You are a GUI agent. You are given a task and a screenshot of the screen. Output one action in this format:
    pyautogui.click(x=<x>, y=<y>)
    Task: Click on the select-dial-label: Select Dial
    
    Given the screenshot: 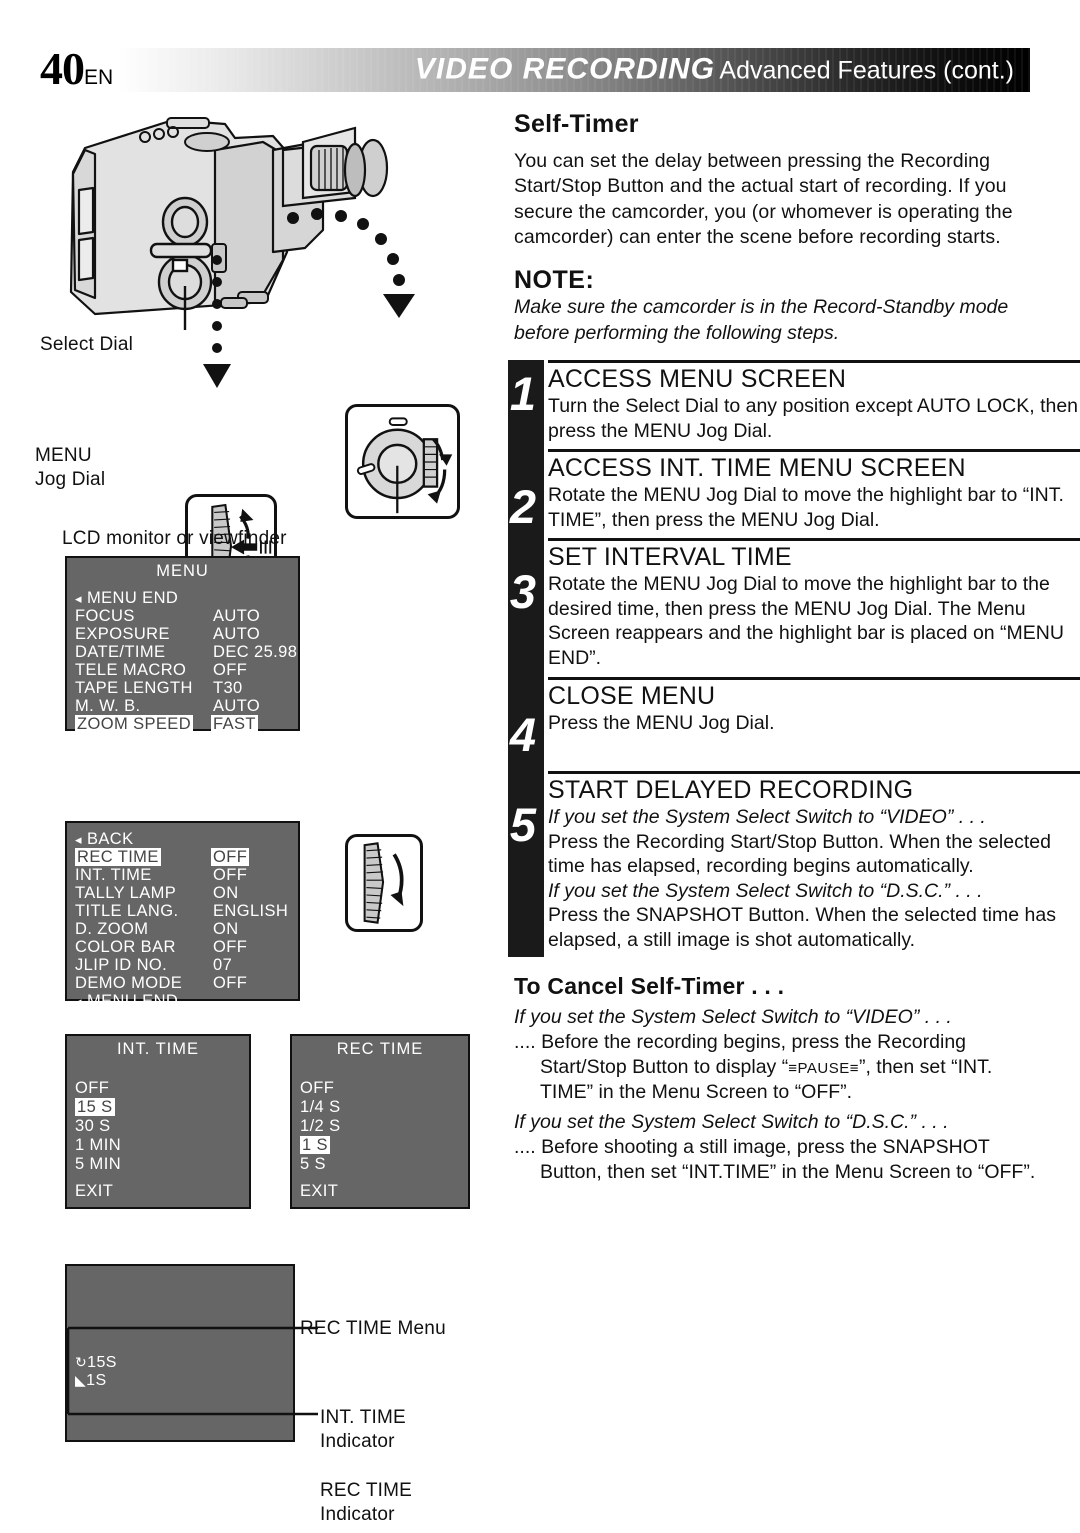 What is the action you would take?
    pyautogui.click(x=87, y=344)
    